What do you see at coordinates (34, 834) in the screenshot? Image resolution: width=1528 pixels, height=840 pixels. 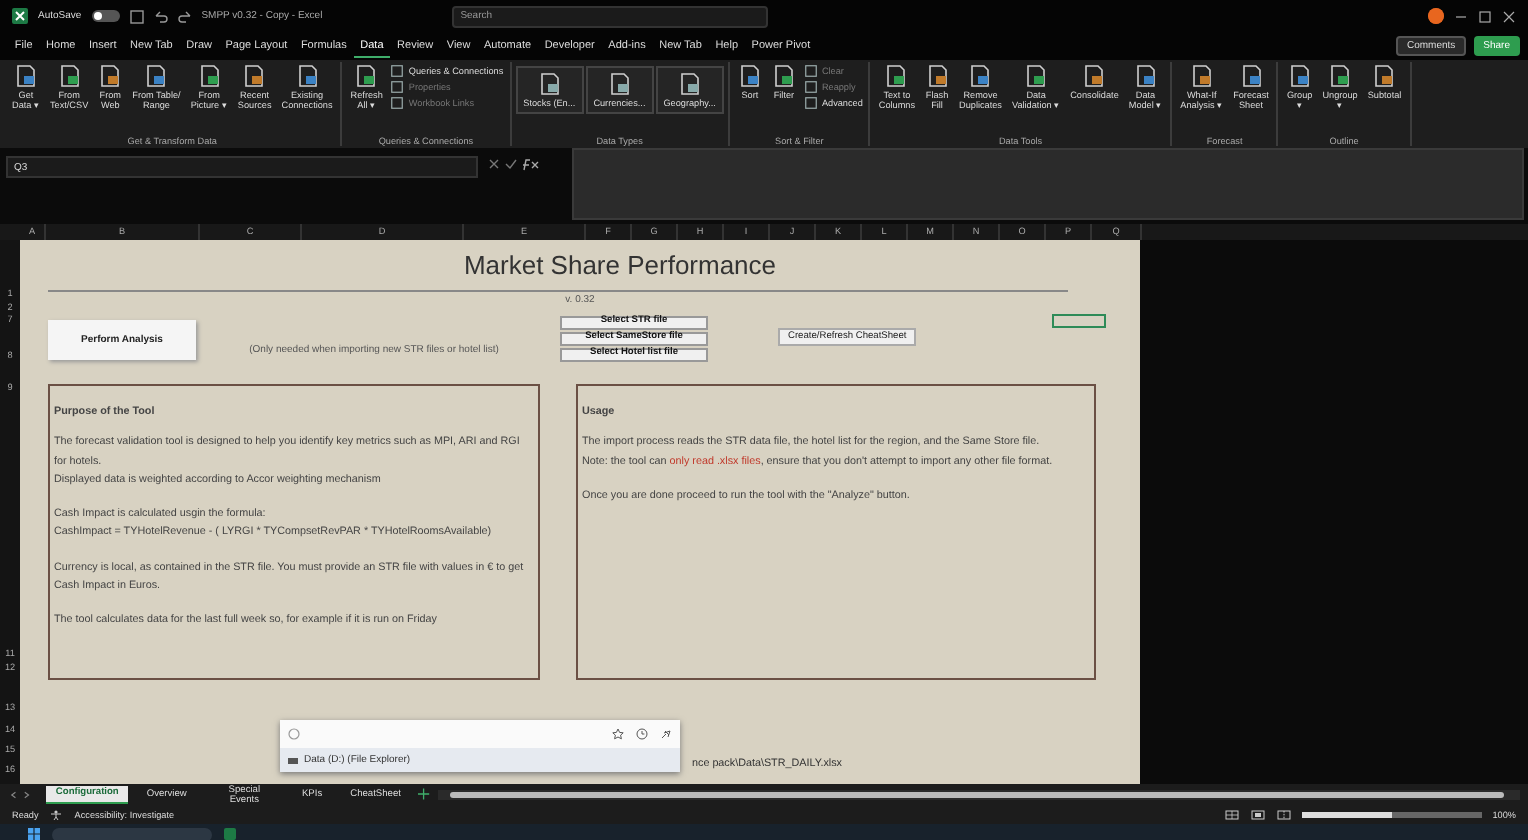 I see `windows-icon` at bounding box center [34, 834].